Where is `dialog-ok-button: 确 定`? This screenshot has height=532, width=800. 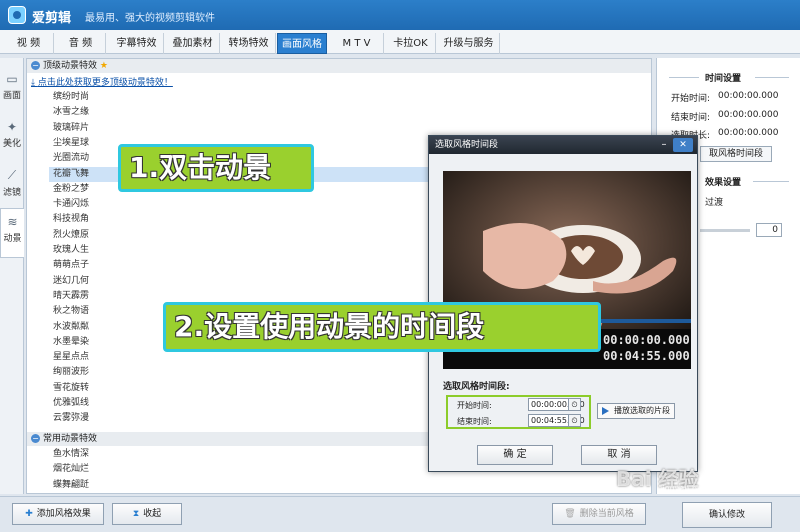 dialog-ok-button: 确 定 is located at coordinates (515, 455).